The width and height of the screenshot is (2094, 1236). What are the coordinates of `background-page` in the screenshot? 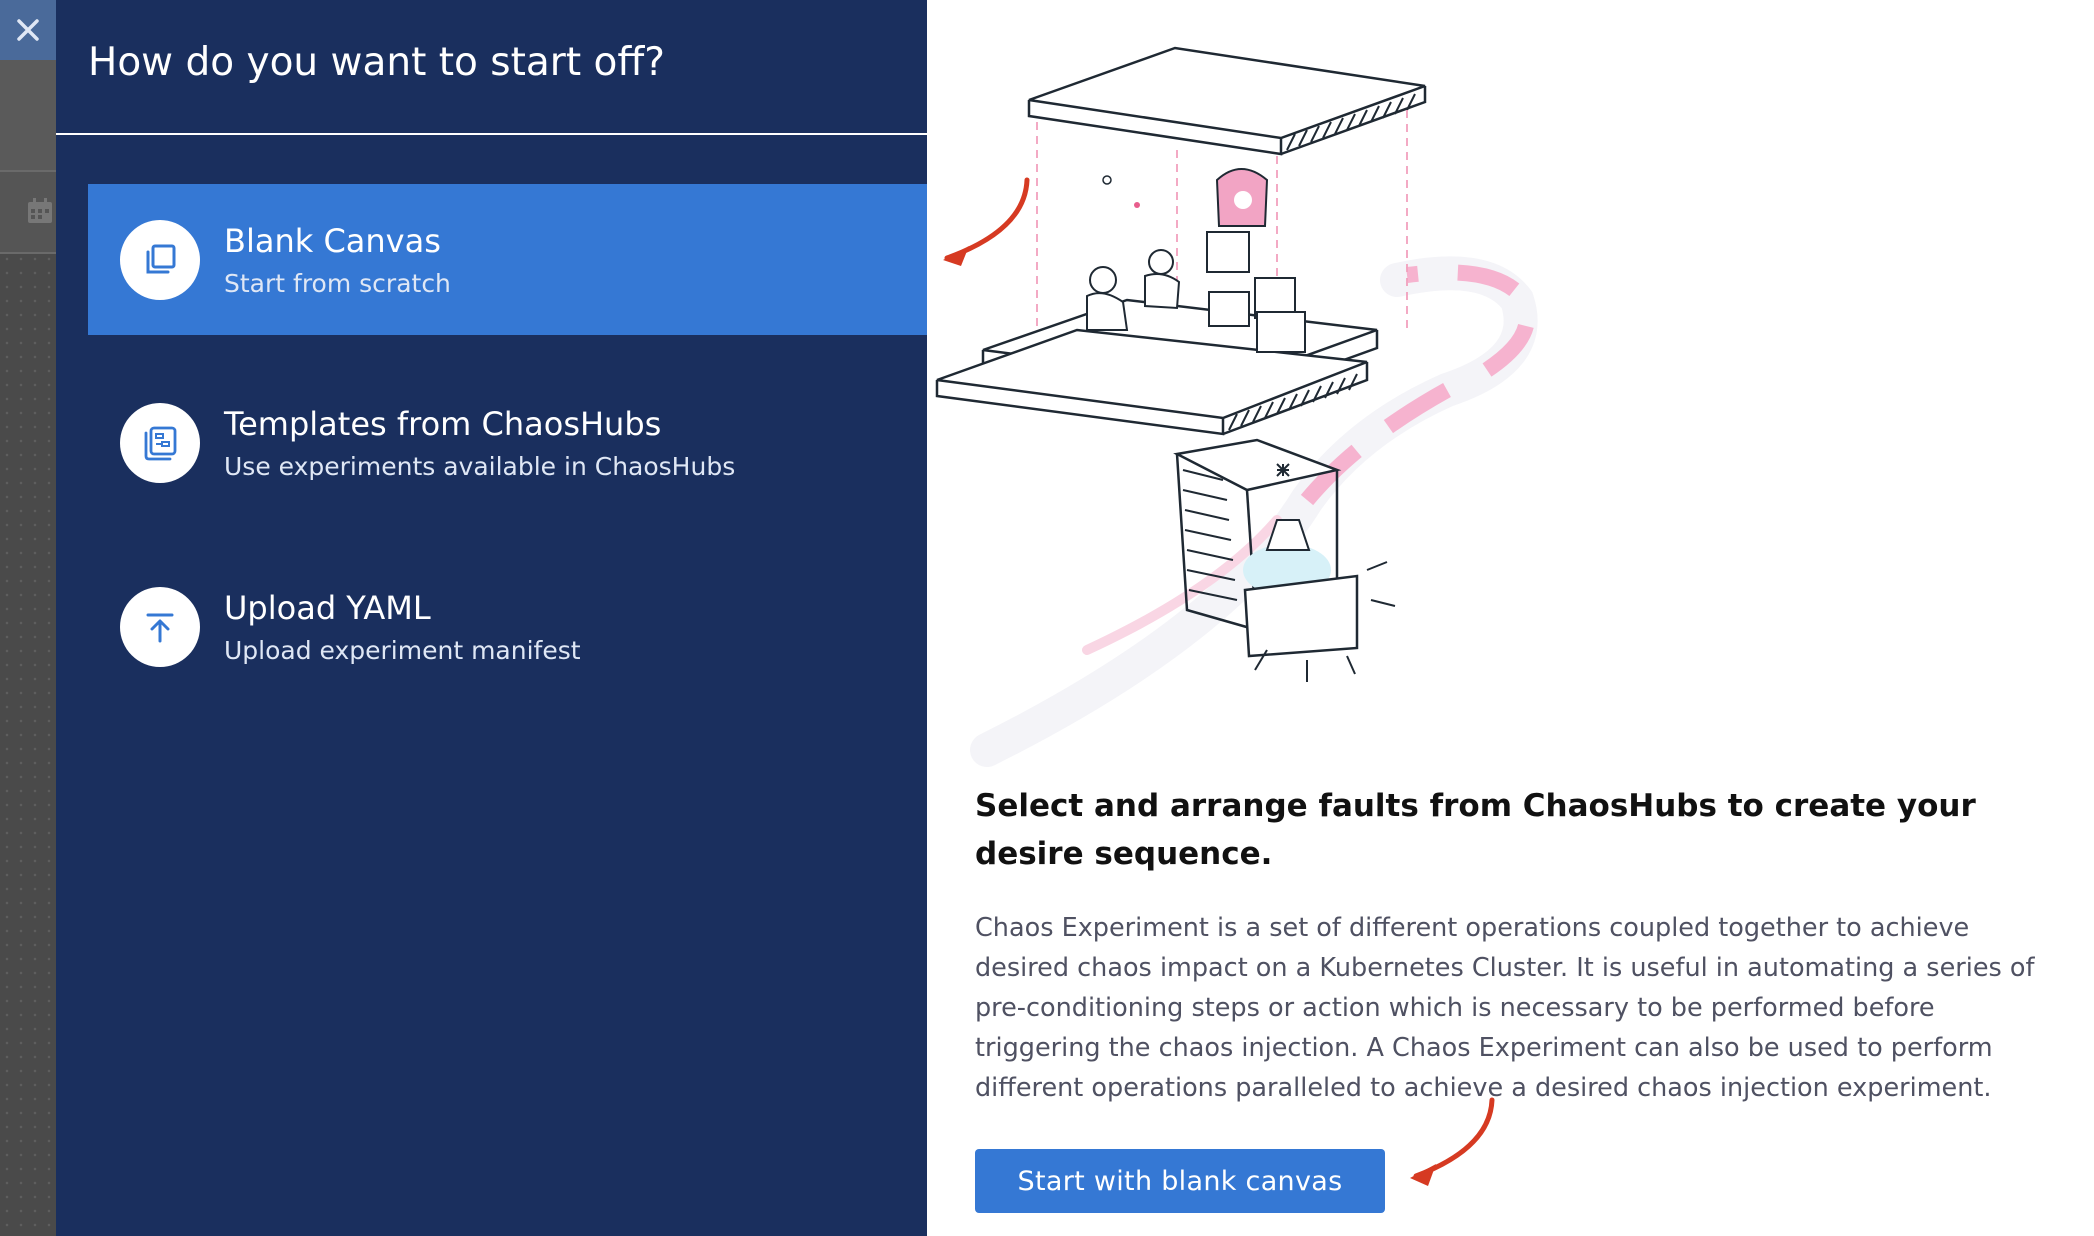 It's located at (28, 618).